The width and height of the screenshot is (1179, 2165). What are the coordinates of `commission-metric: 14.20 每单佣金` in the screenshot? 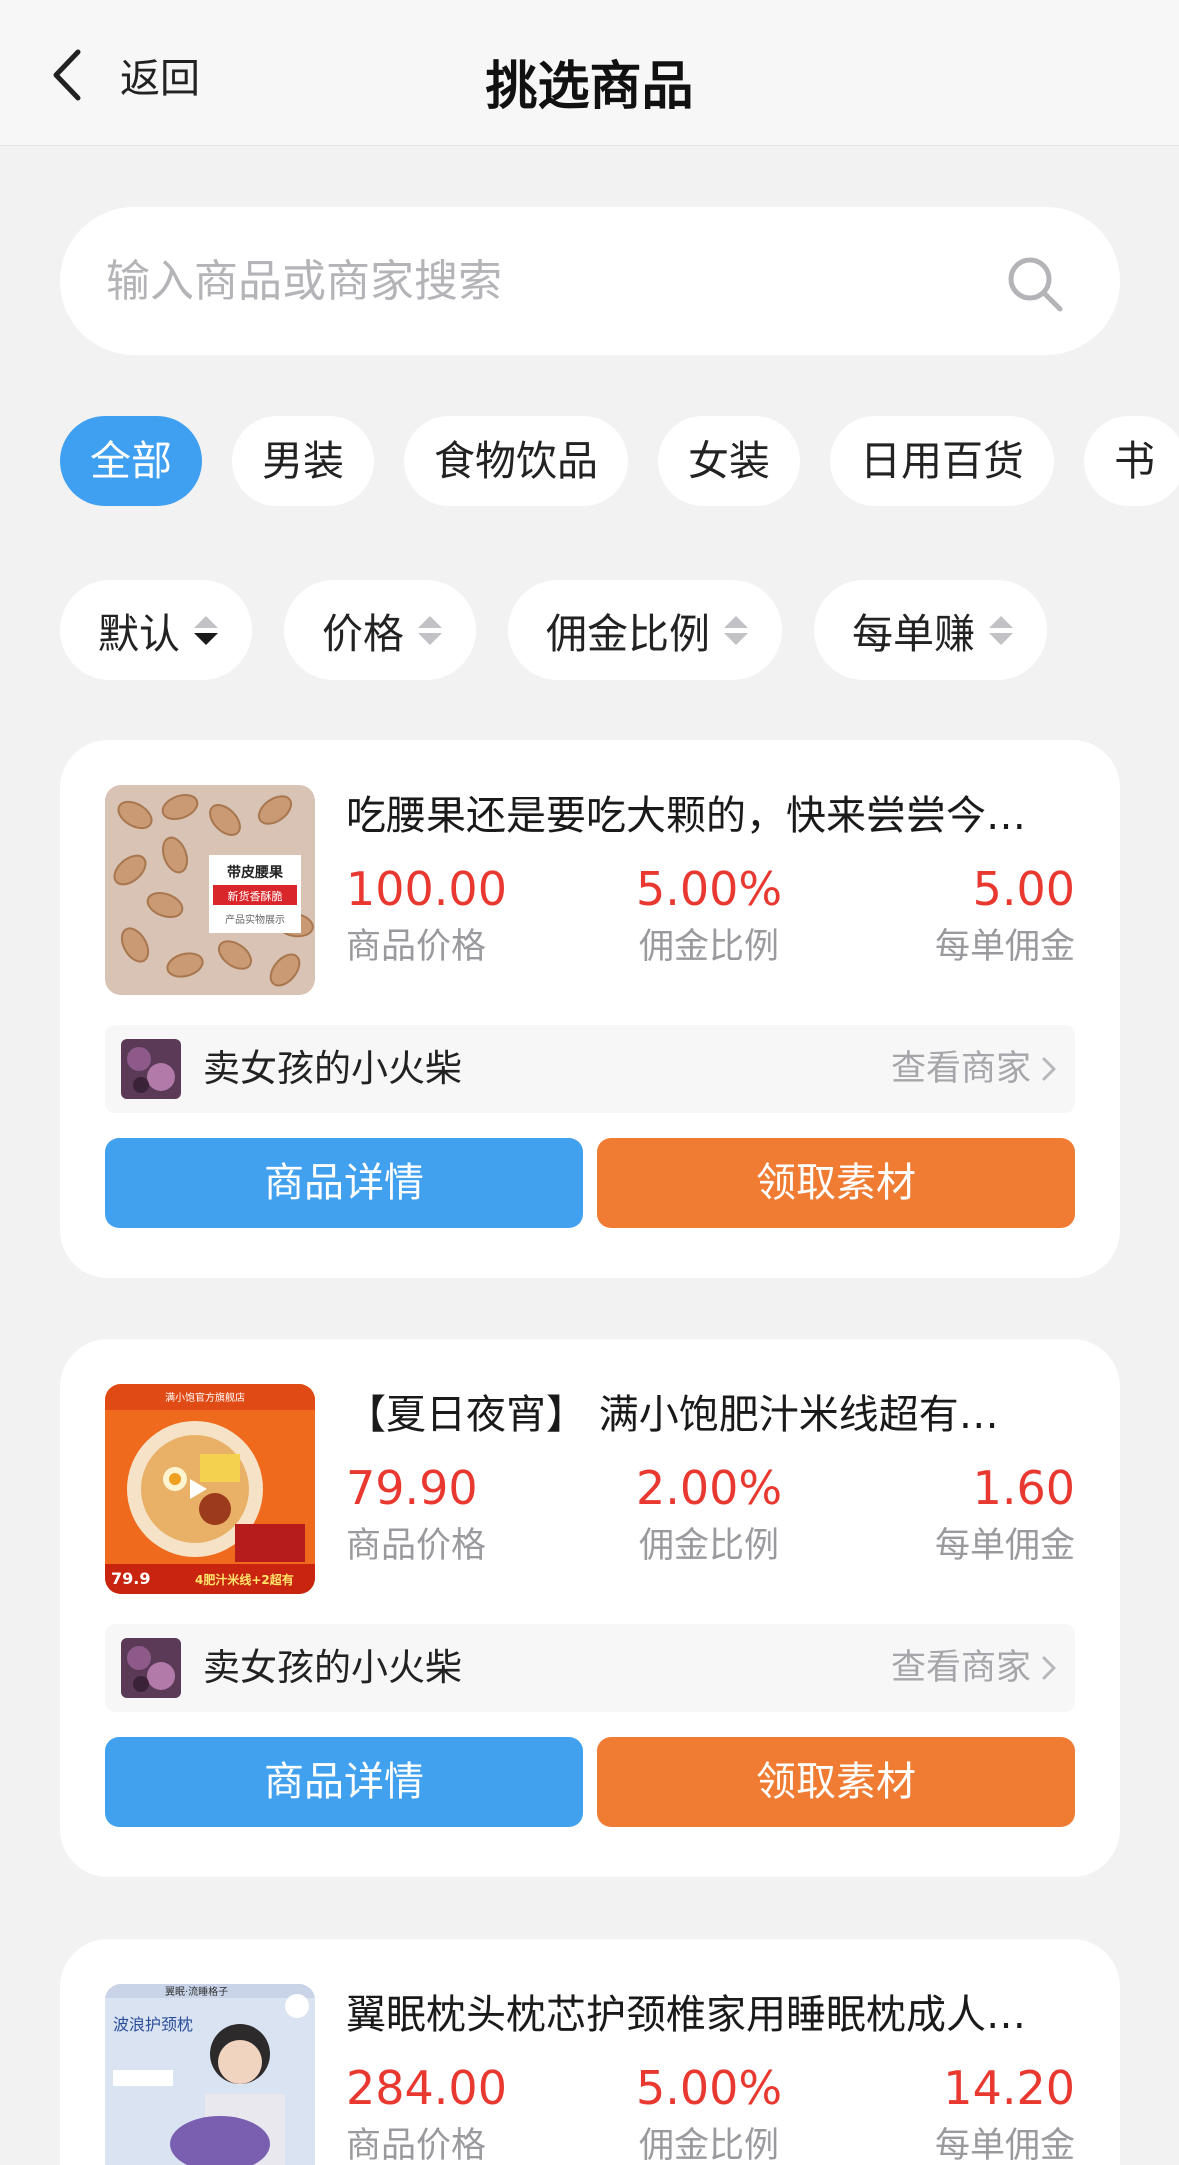 It's located at (1005, 2111).